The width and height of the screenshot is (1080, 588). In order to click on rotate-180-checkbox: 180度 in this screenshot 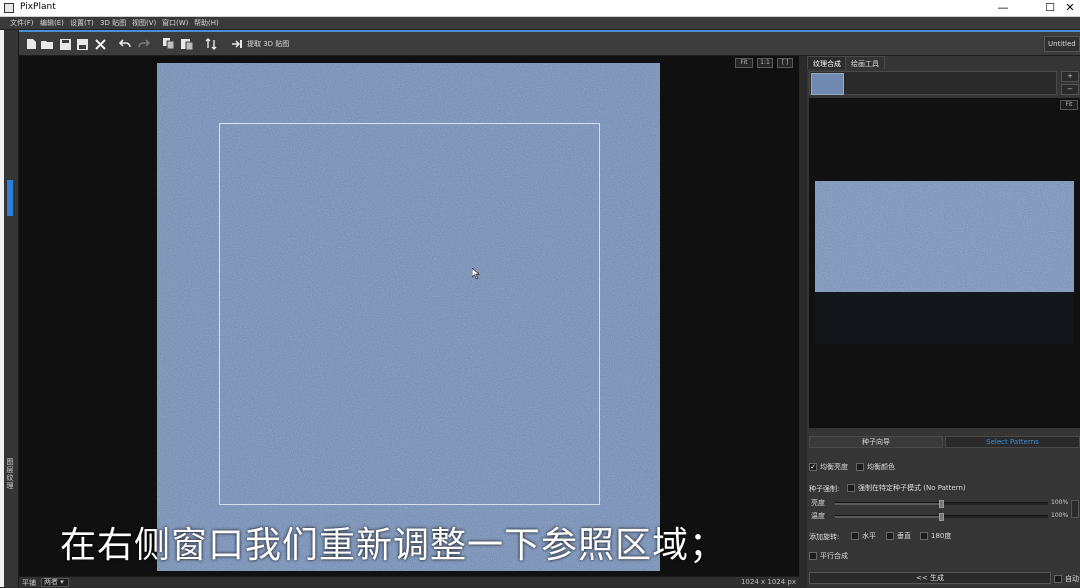, I will do `click(935, 536)`.